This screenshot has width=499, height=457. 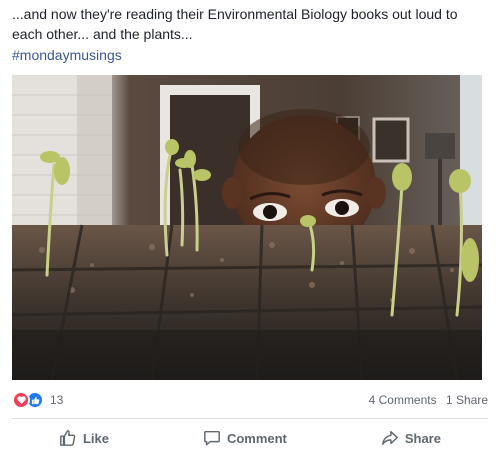 I want to click on share-label: Share, so click(x=422, y=438).